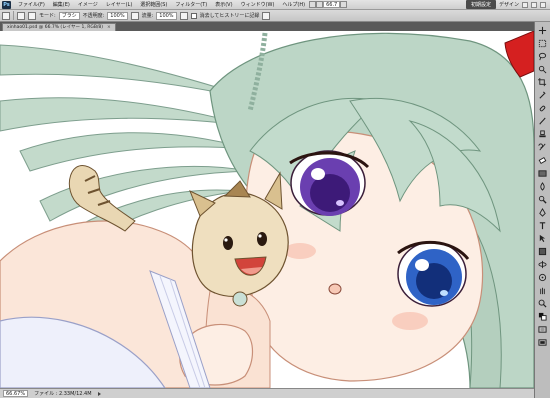  I want to click on screen-mode-icon-glyph, so click(542, 342).